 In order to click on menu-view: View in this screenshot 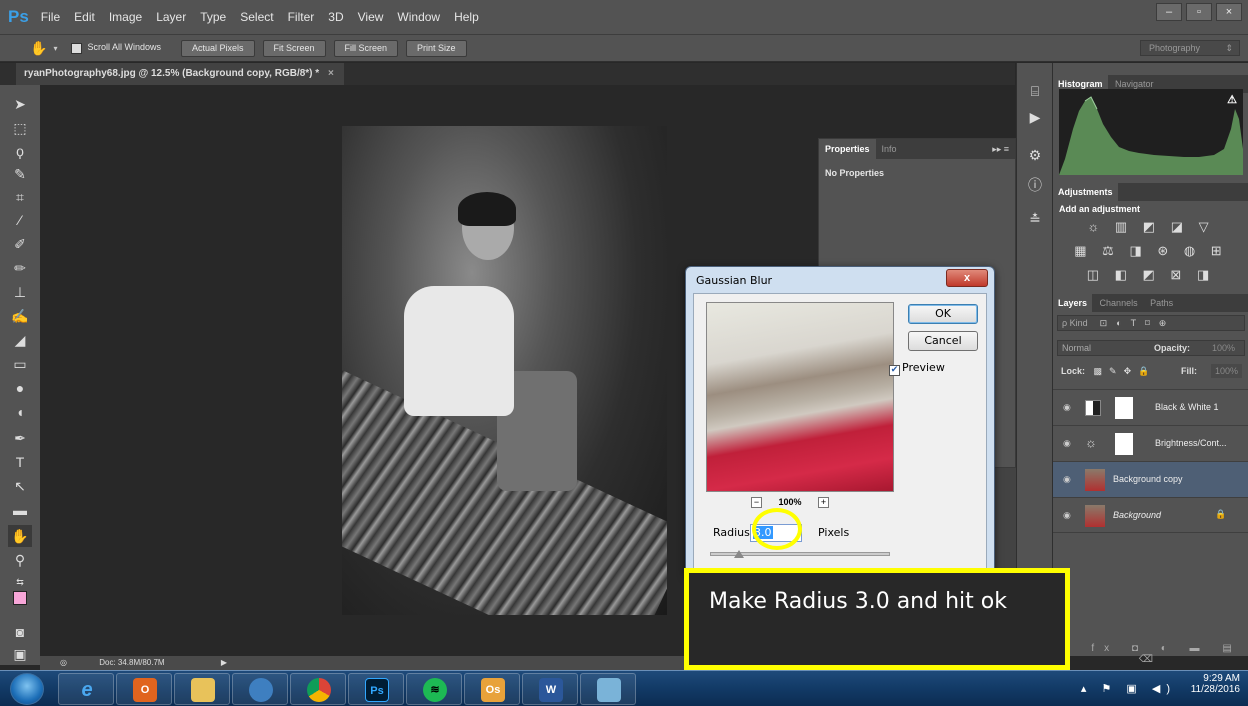, I will do `click(371, 17)`.